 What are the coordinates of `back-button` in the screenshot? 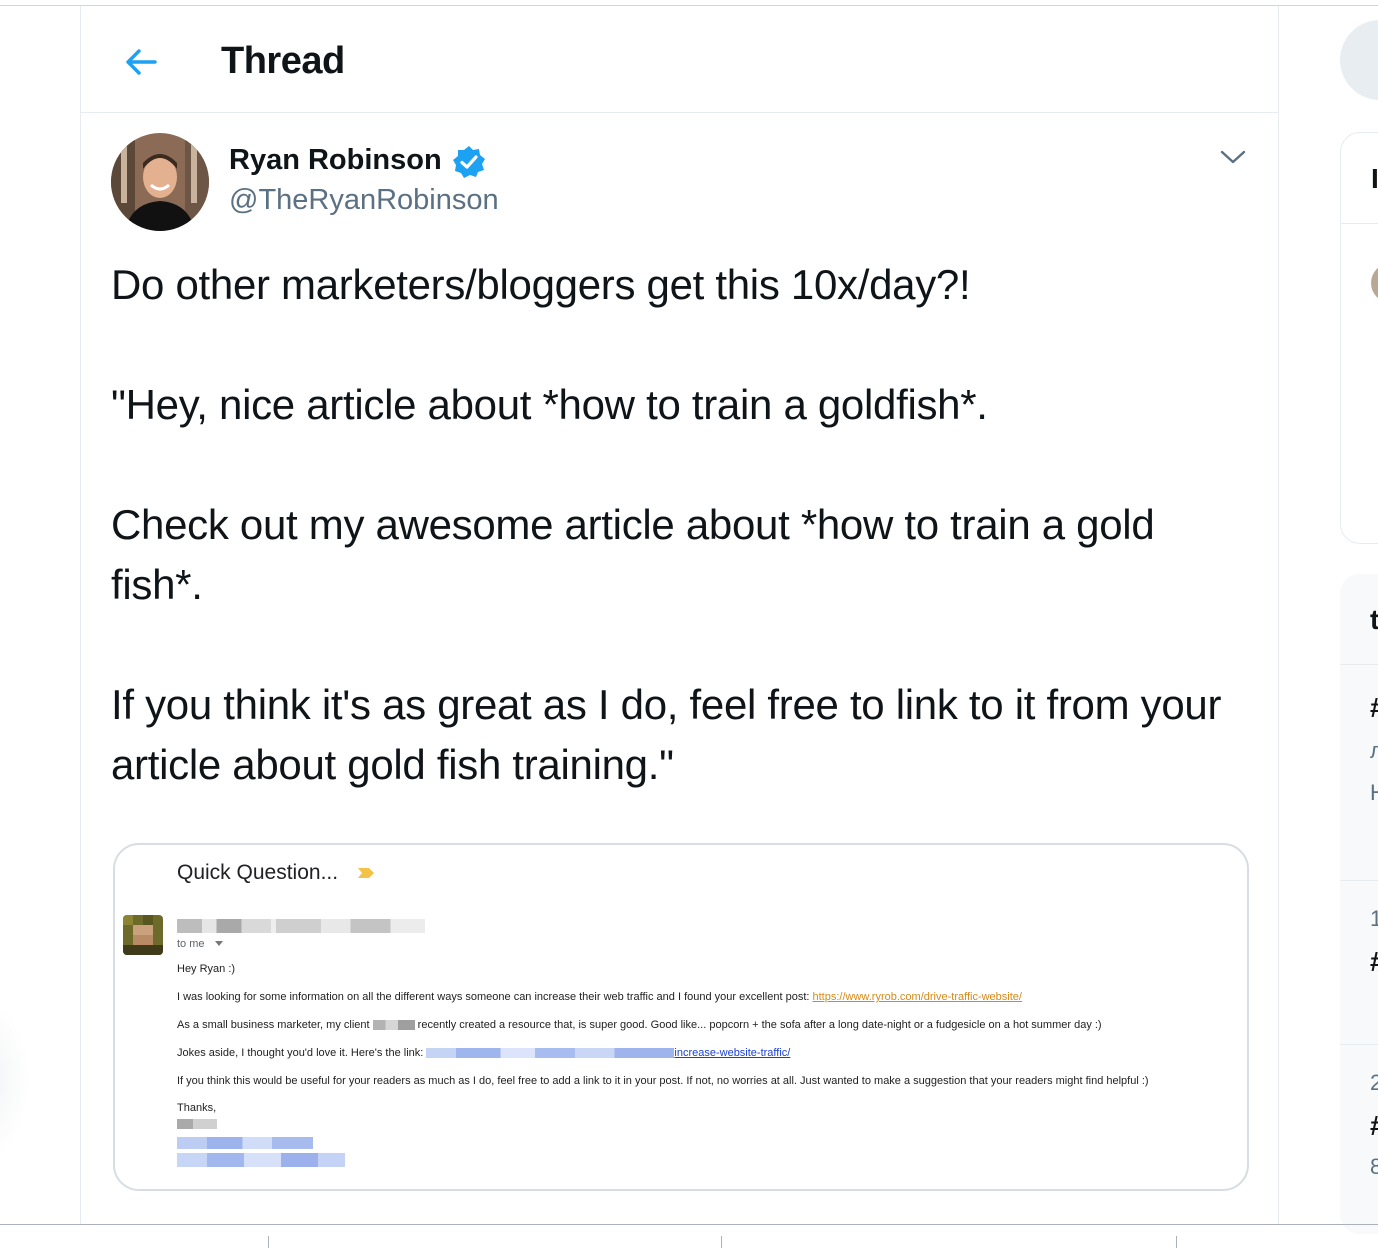 It's located at (141, 62).